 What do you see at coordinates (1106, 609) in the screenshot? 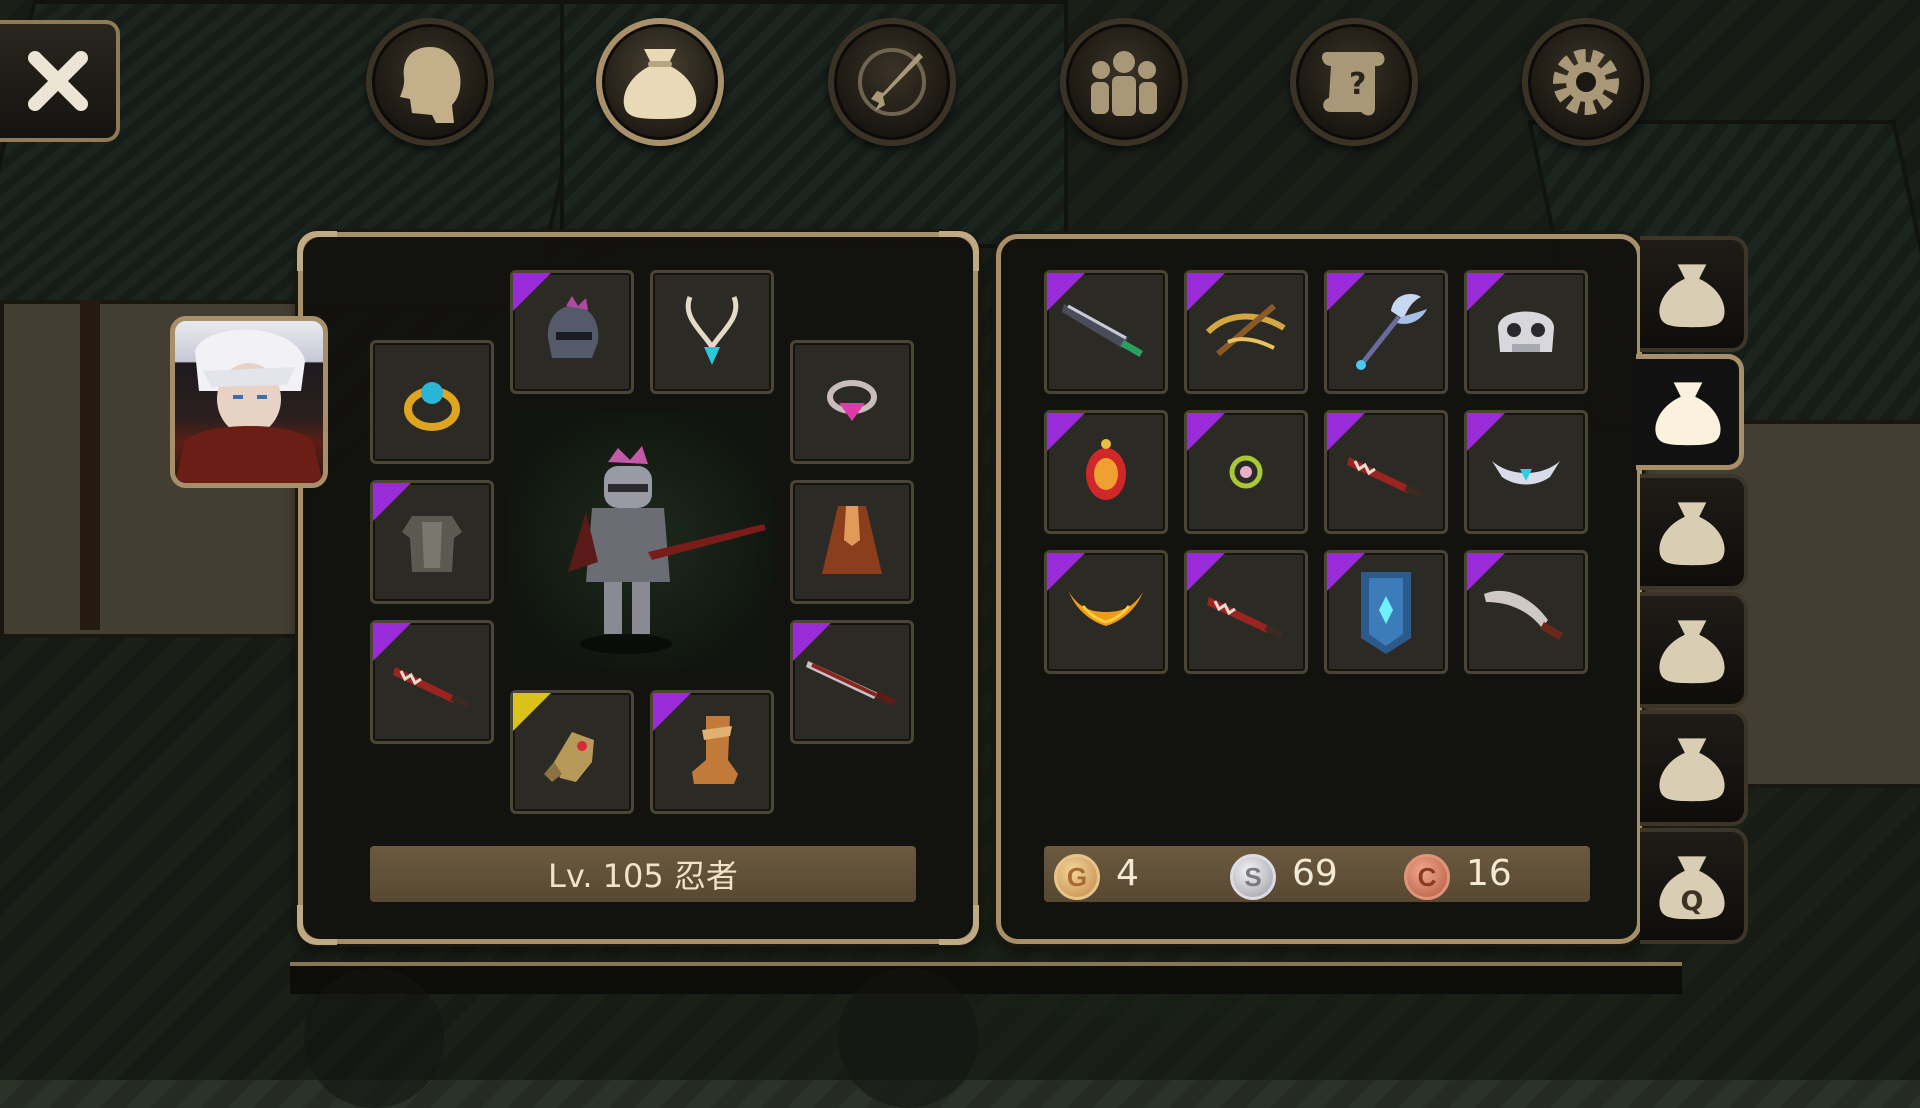
I see `flame-horns-icon` at bounding box center [1106, 609].